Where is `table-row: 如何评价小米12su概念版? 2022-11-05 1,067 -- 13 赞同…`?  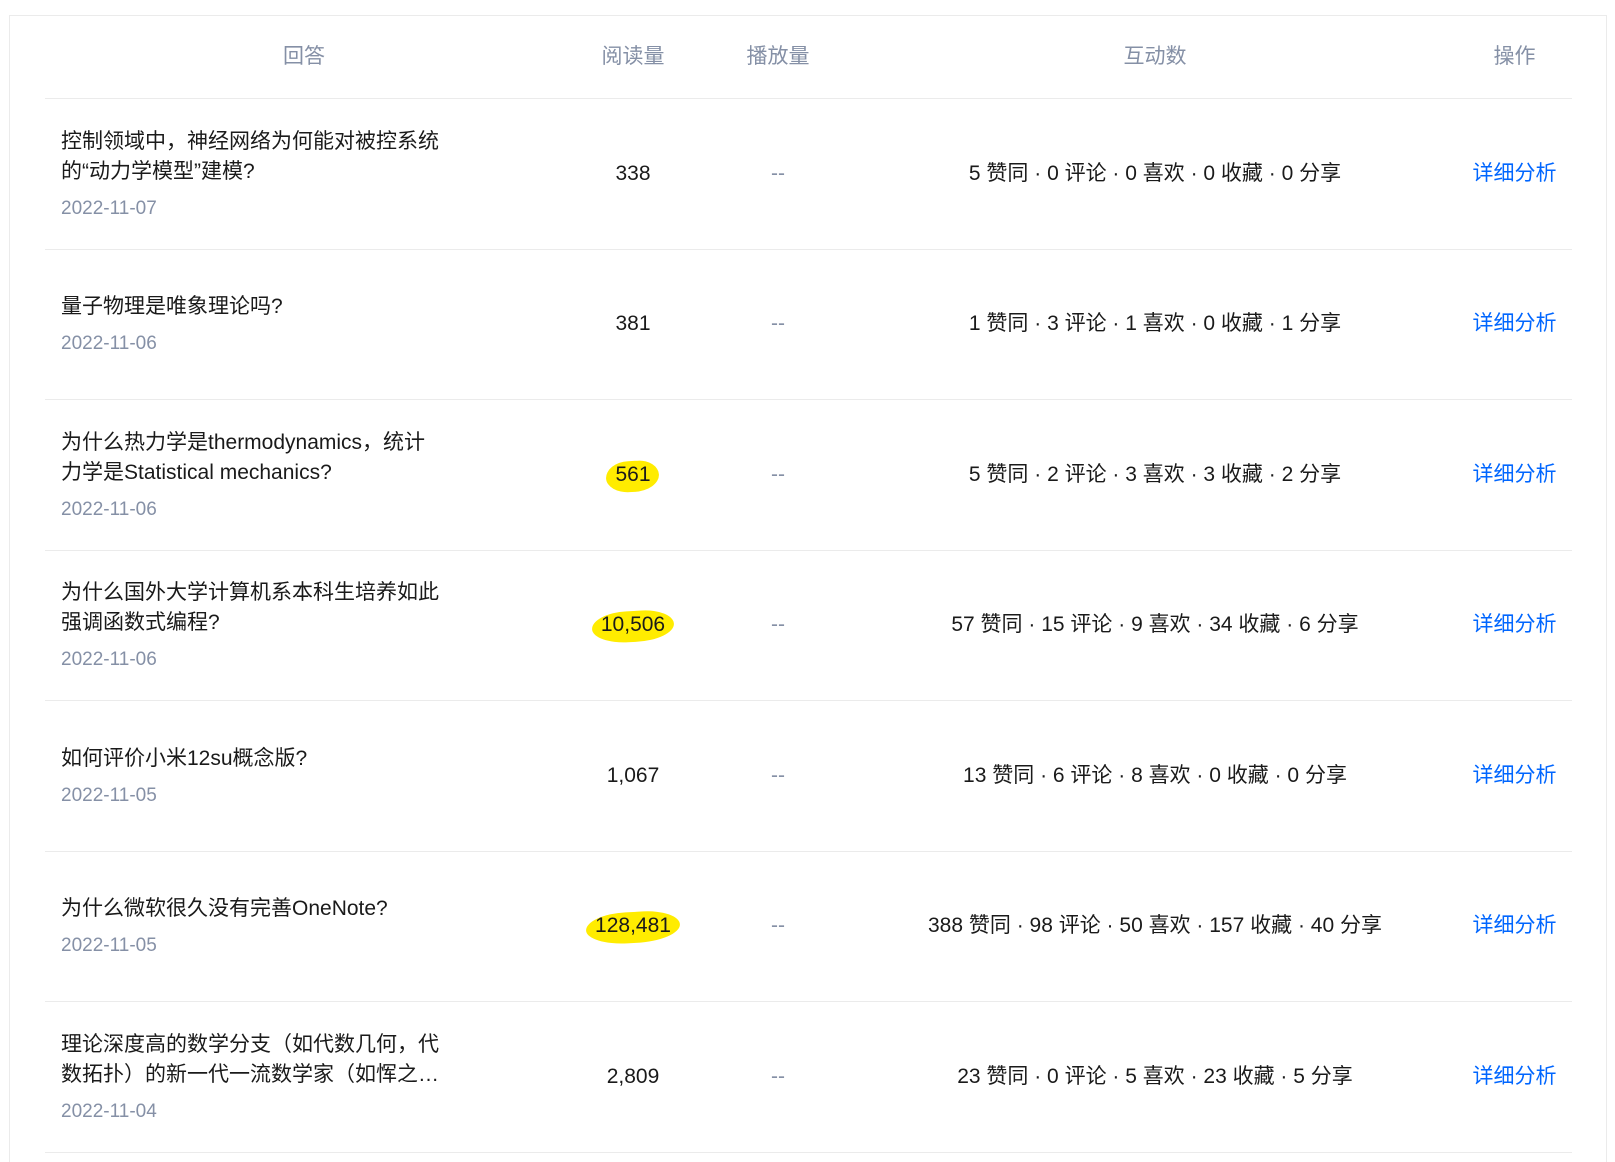
table-row: 如何评价小米12su概念版? 2022-11-05 1,067 -- 13 赞同… is located at coordinates (808, 776).